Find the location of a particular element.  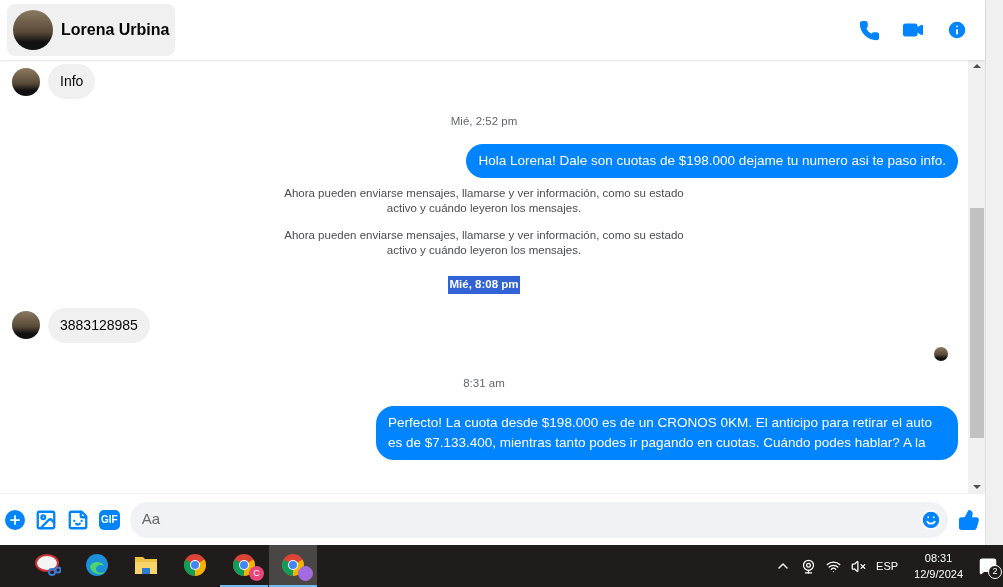

phone-icon is located at coordinates (869, 30).